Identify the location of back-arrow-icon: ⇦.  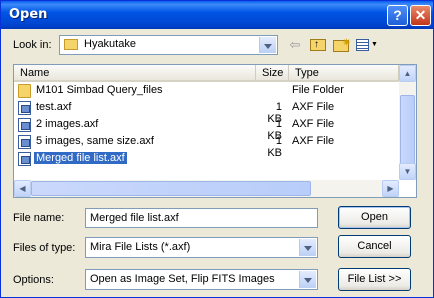
(295, 45).